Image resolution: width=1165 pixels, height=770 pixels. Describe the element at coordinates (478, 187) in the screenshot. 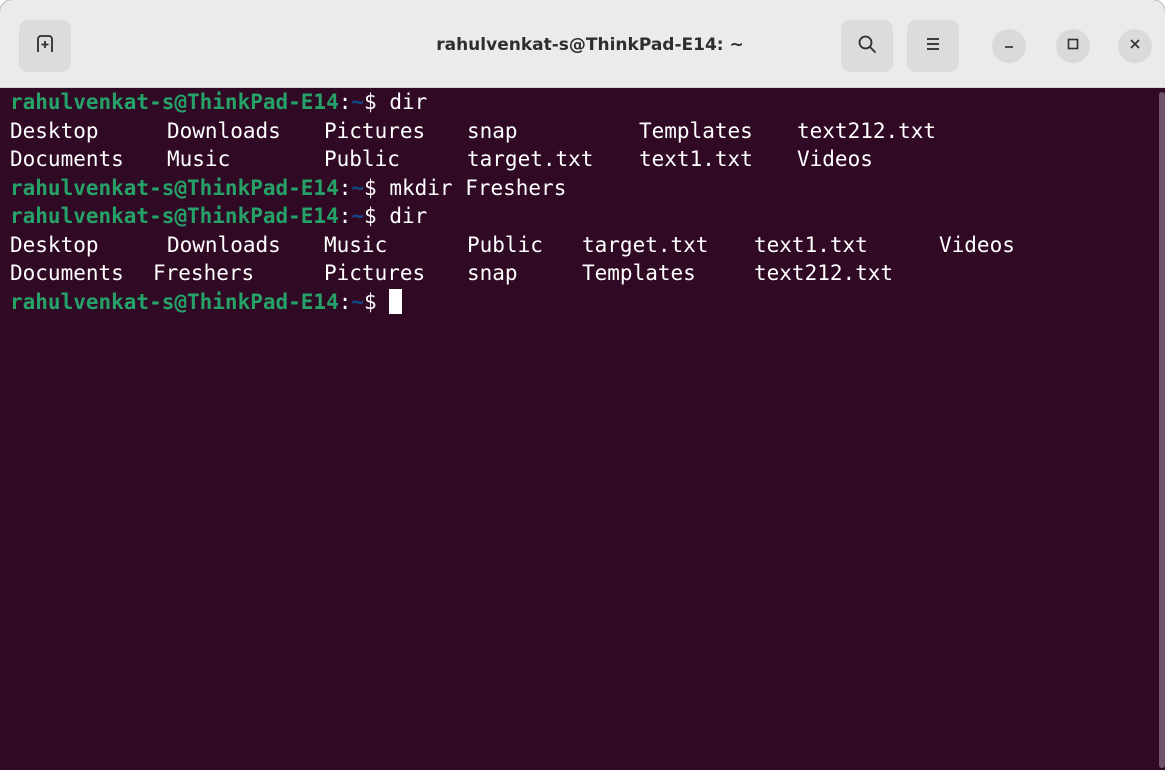

I see `command-text: mkdir Freshers` at that location.